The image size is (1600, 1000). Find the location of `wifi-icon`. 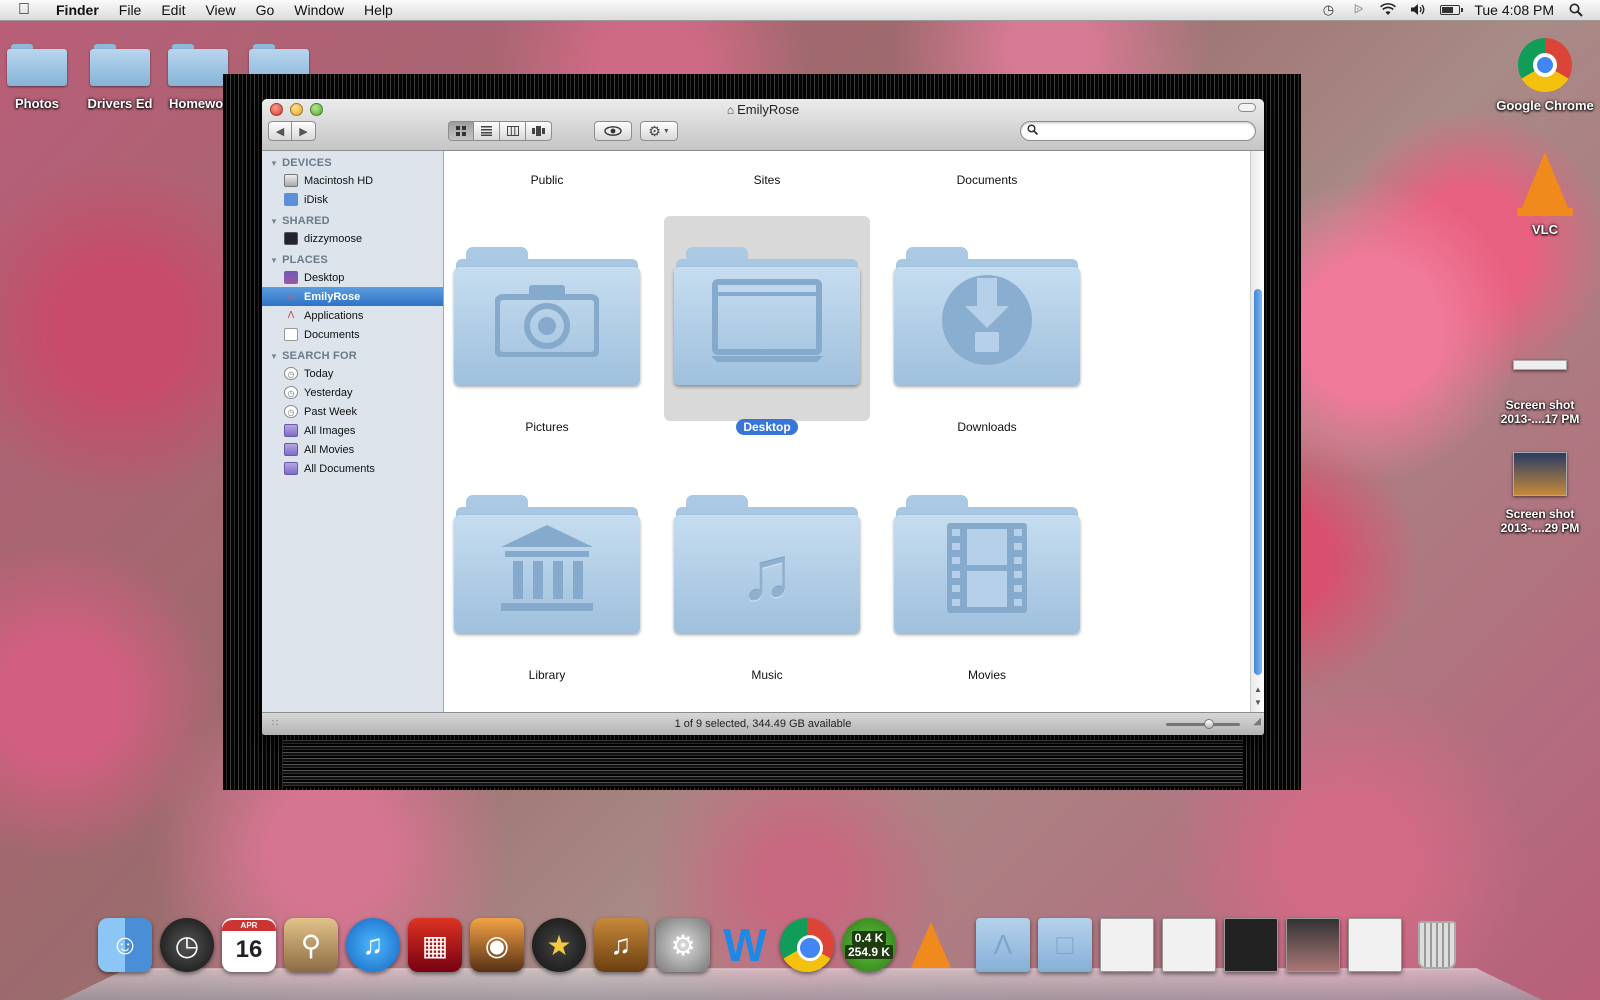

wifi-icon is located at coordinates (1388, 10).